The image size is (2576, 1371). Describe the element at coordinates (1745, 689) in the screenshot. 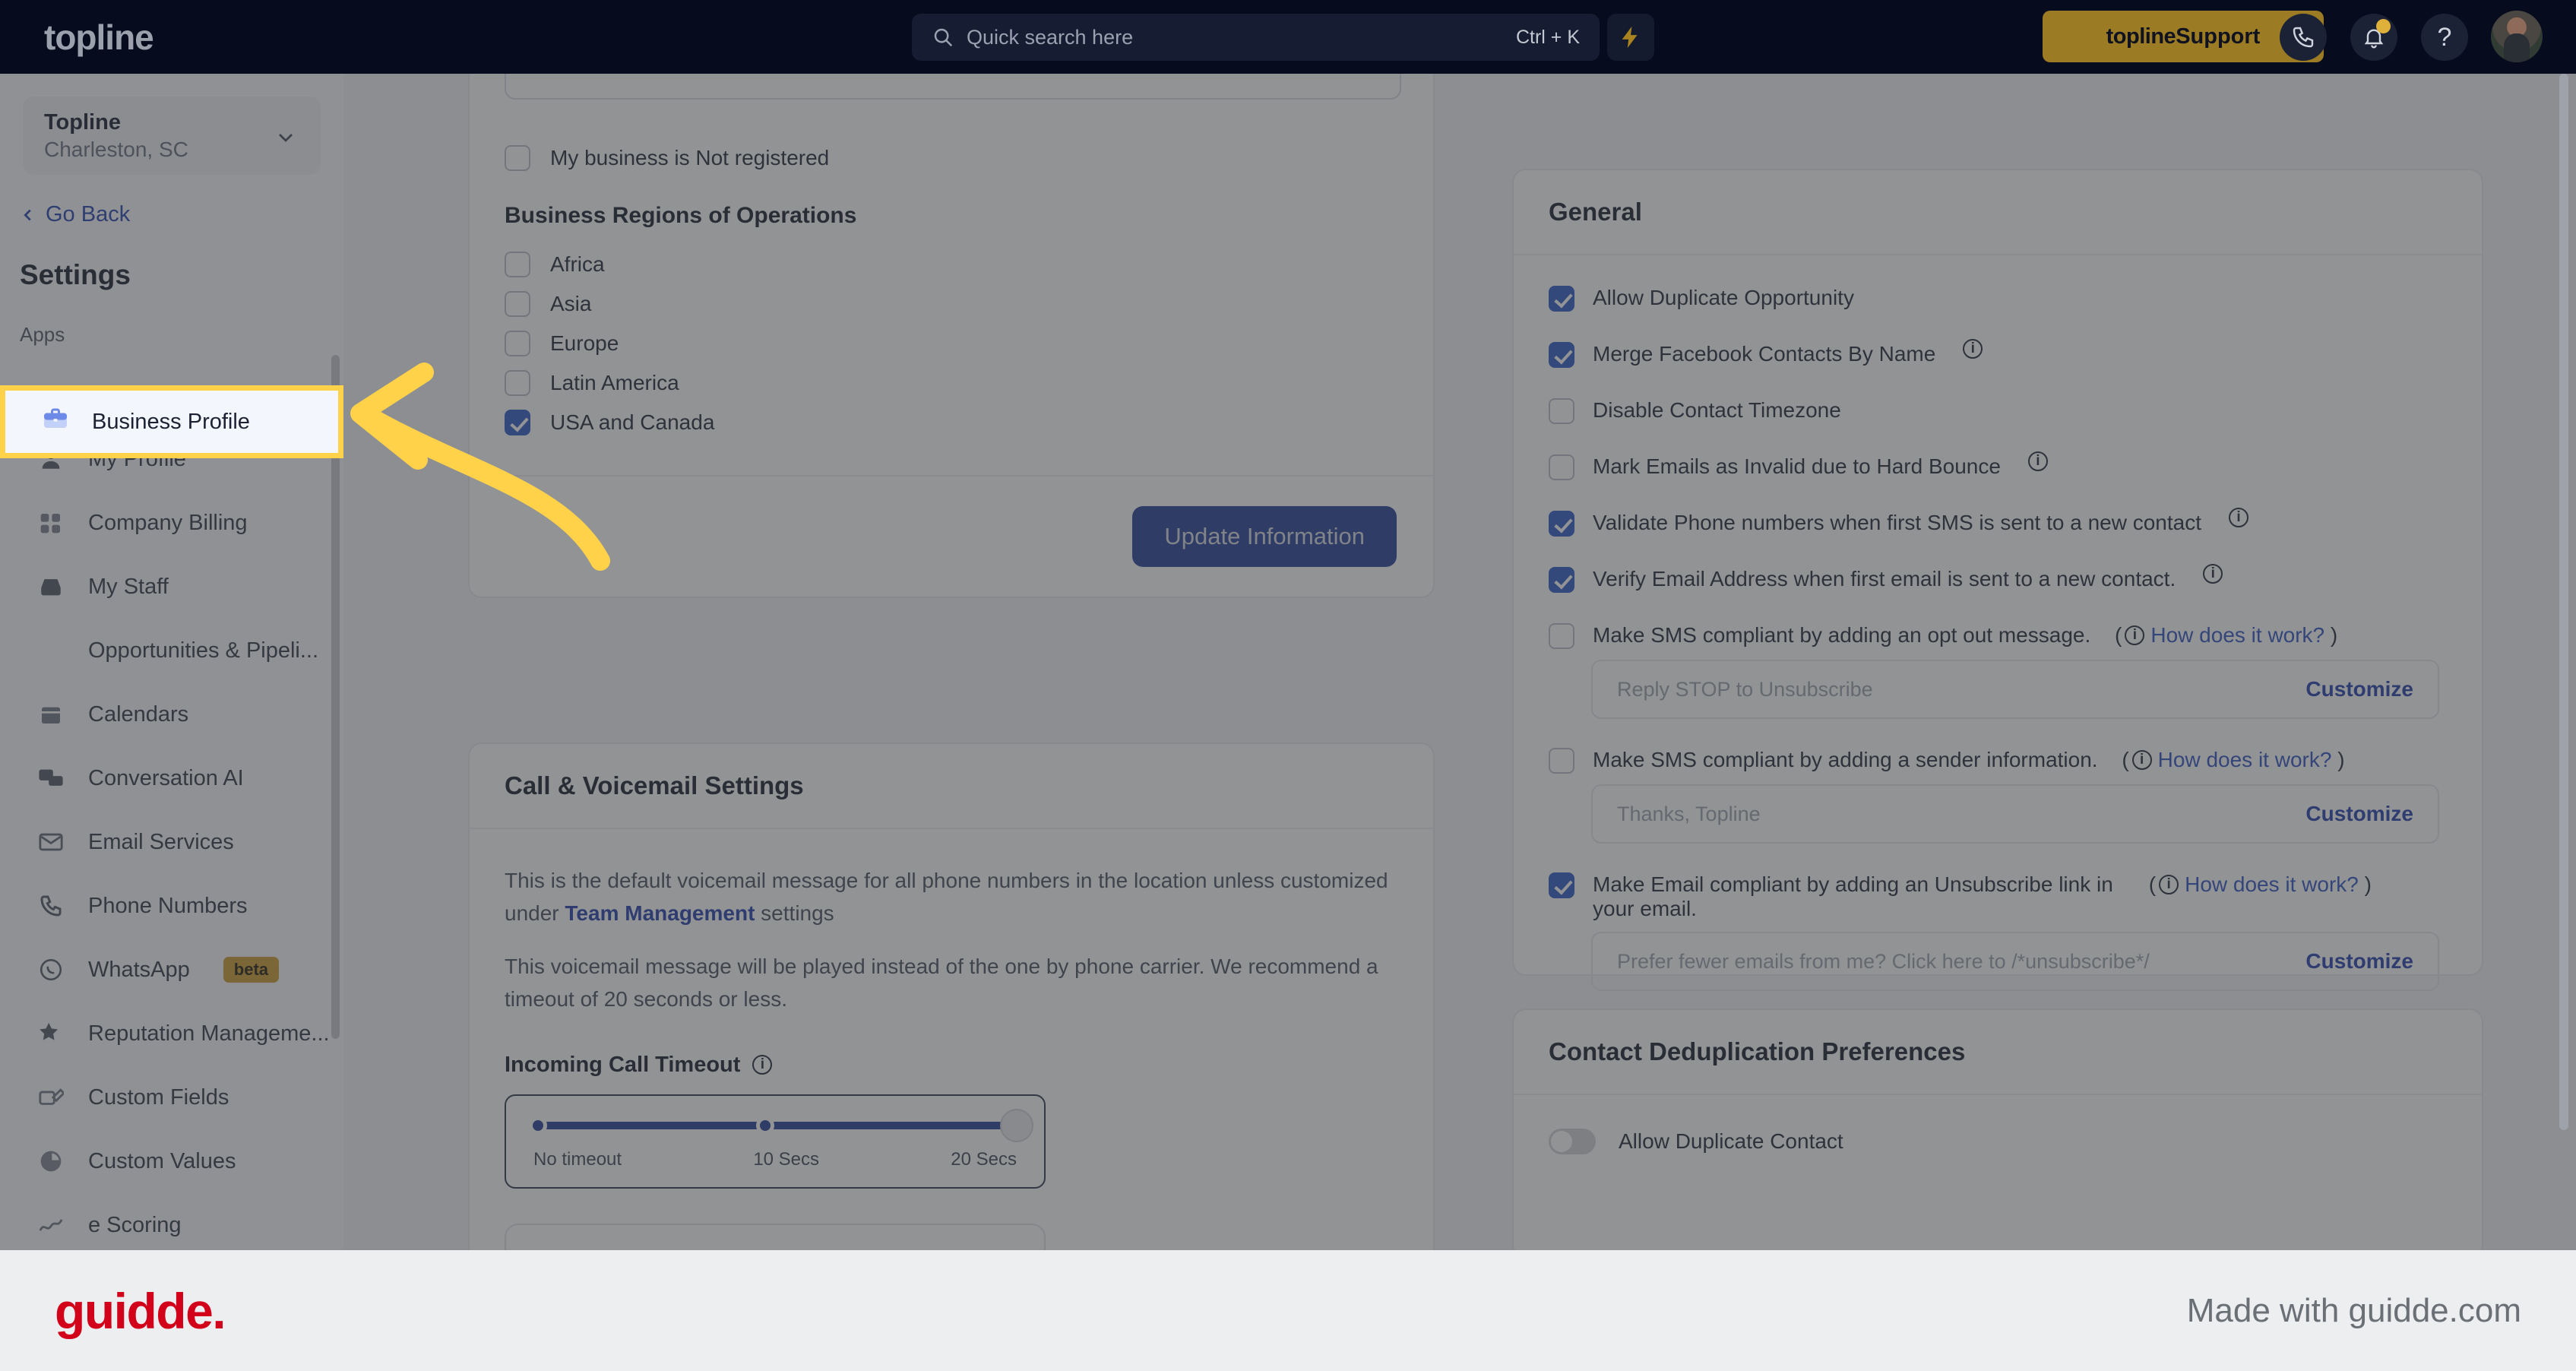

I see `sms-opt-out-placeholder: Reply STOP to Unsubscribe` at that location.